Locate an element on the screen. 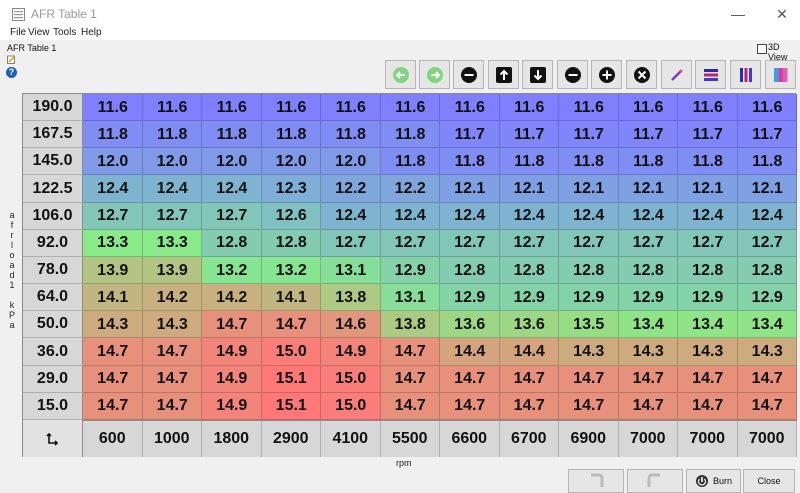 This screenshot has height=493, width=800. menu-help: Help is located at coordinates (91, 32).